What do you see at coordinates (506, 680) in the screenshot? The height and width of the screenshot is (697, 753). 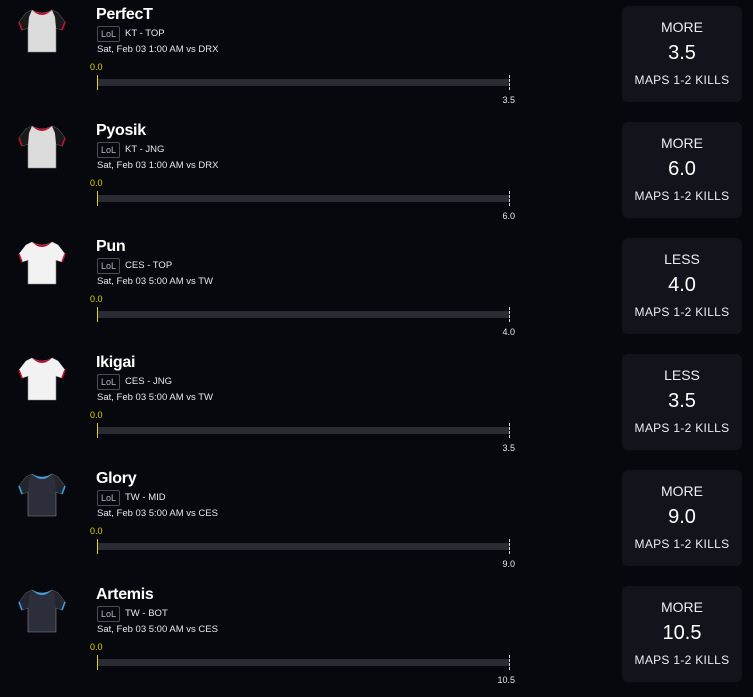 I see `target-value: 10.5` at bounding box center [506, 680].